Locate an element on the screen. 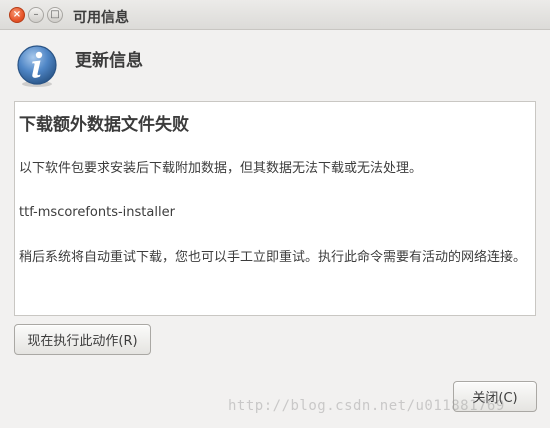  maximize-icon: □ is located at coordinates (55, 14).